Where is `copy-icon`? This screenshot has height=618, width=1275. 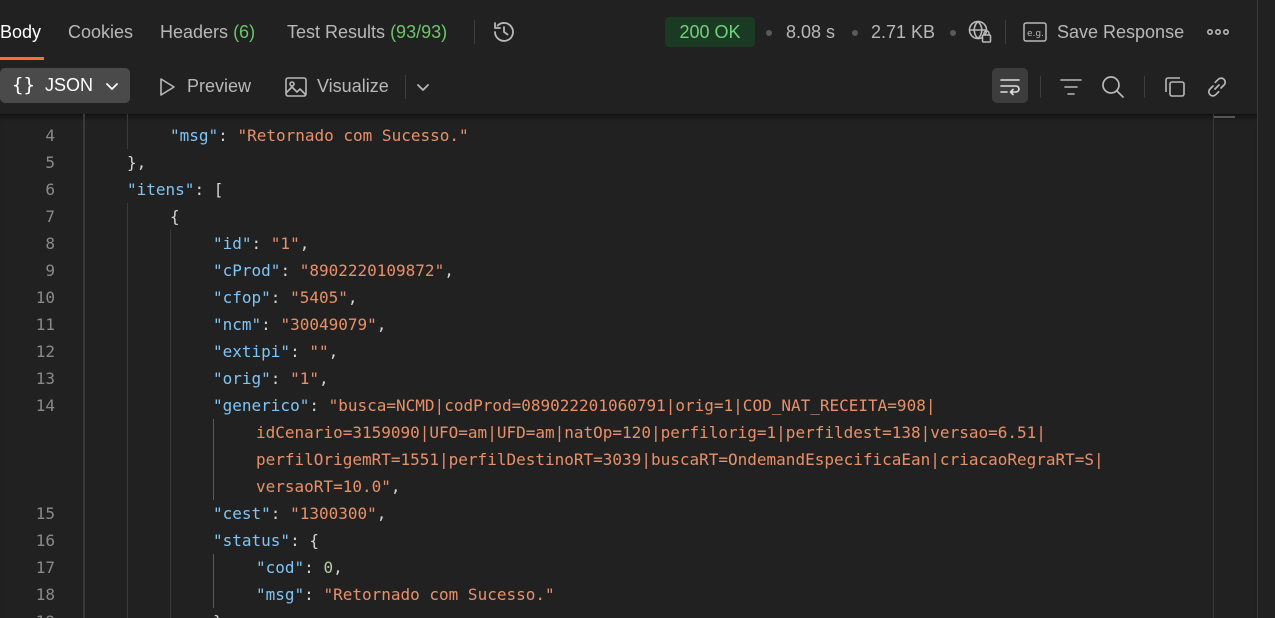
copy-icon is located at coordinates (1175, 89).